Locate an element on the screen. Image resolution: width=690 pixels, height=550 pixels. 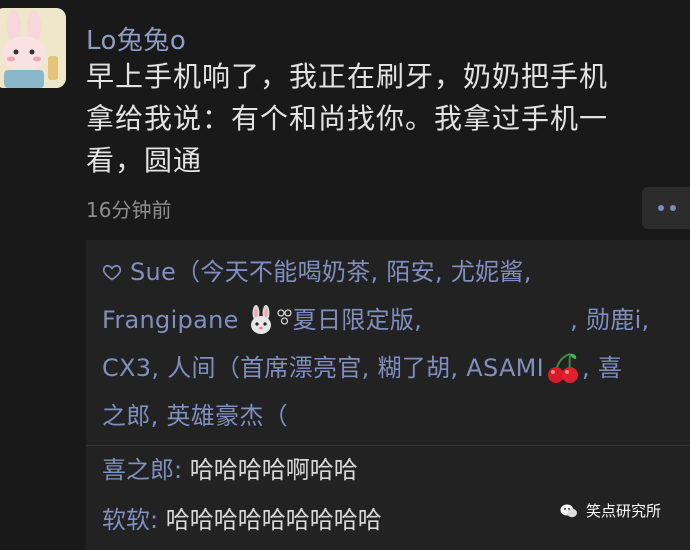
likes-line: Frangipane 夏日限定版, , 勋鹿i, is located at coordinates (392, 320).